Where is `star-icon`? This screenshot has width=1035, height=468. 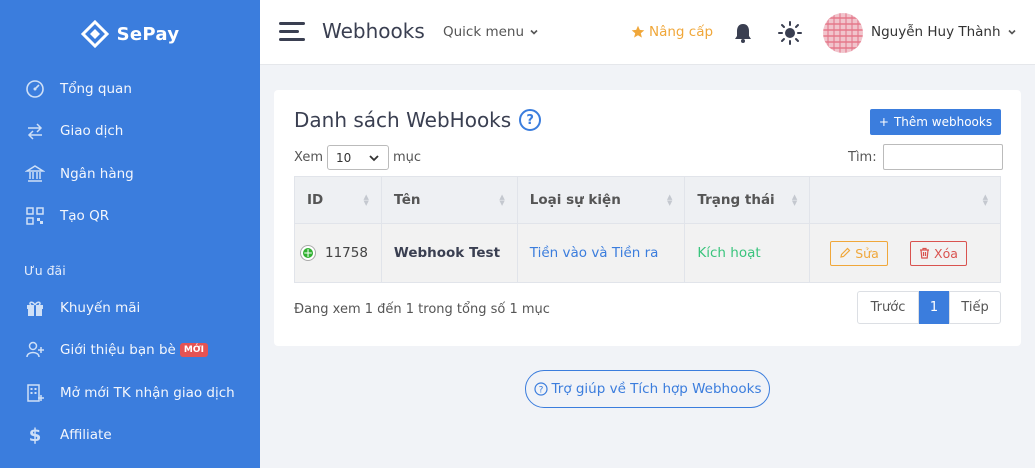
star-icon is located at coordinates (638, 31).